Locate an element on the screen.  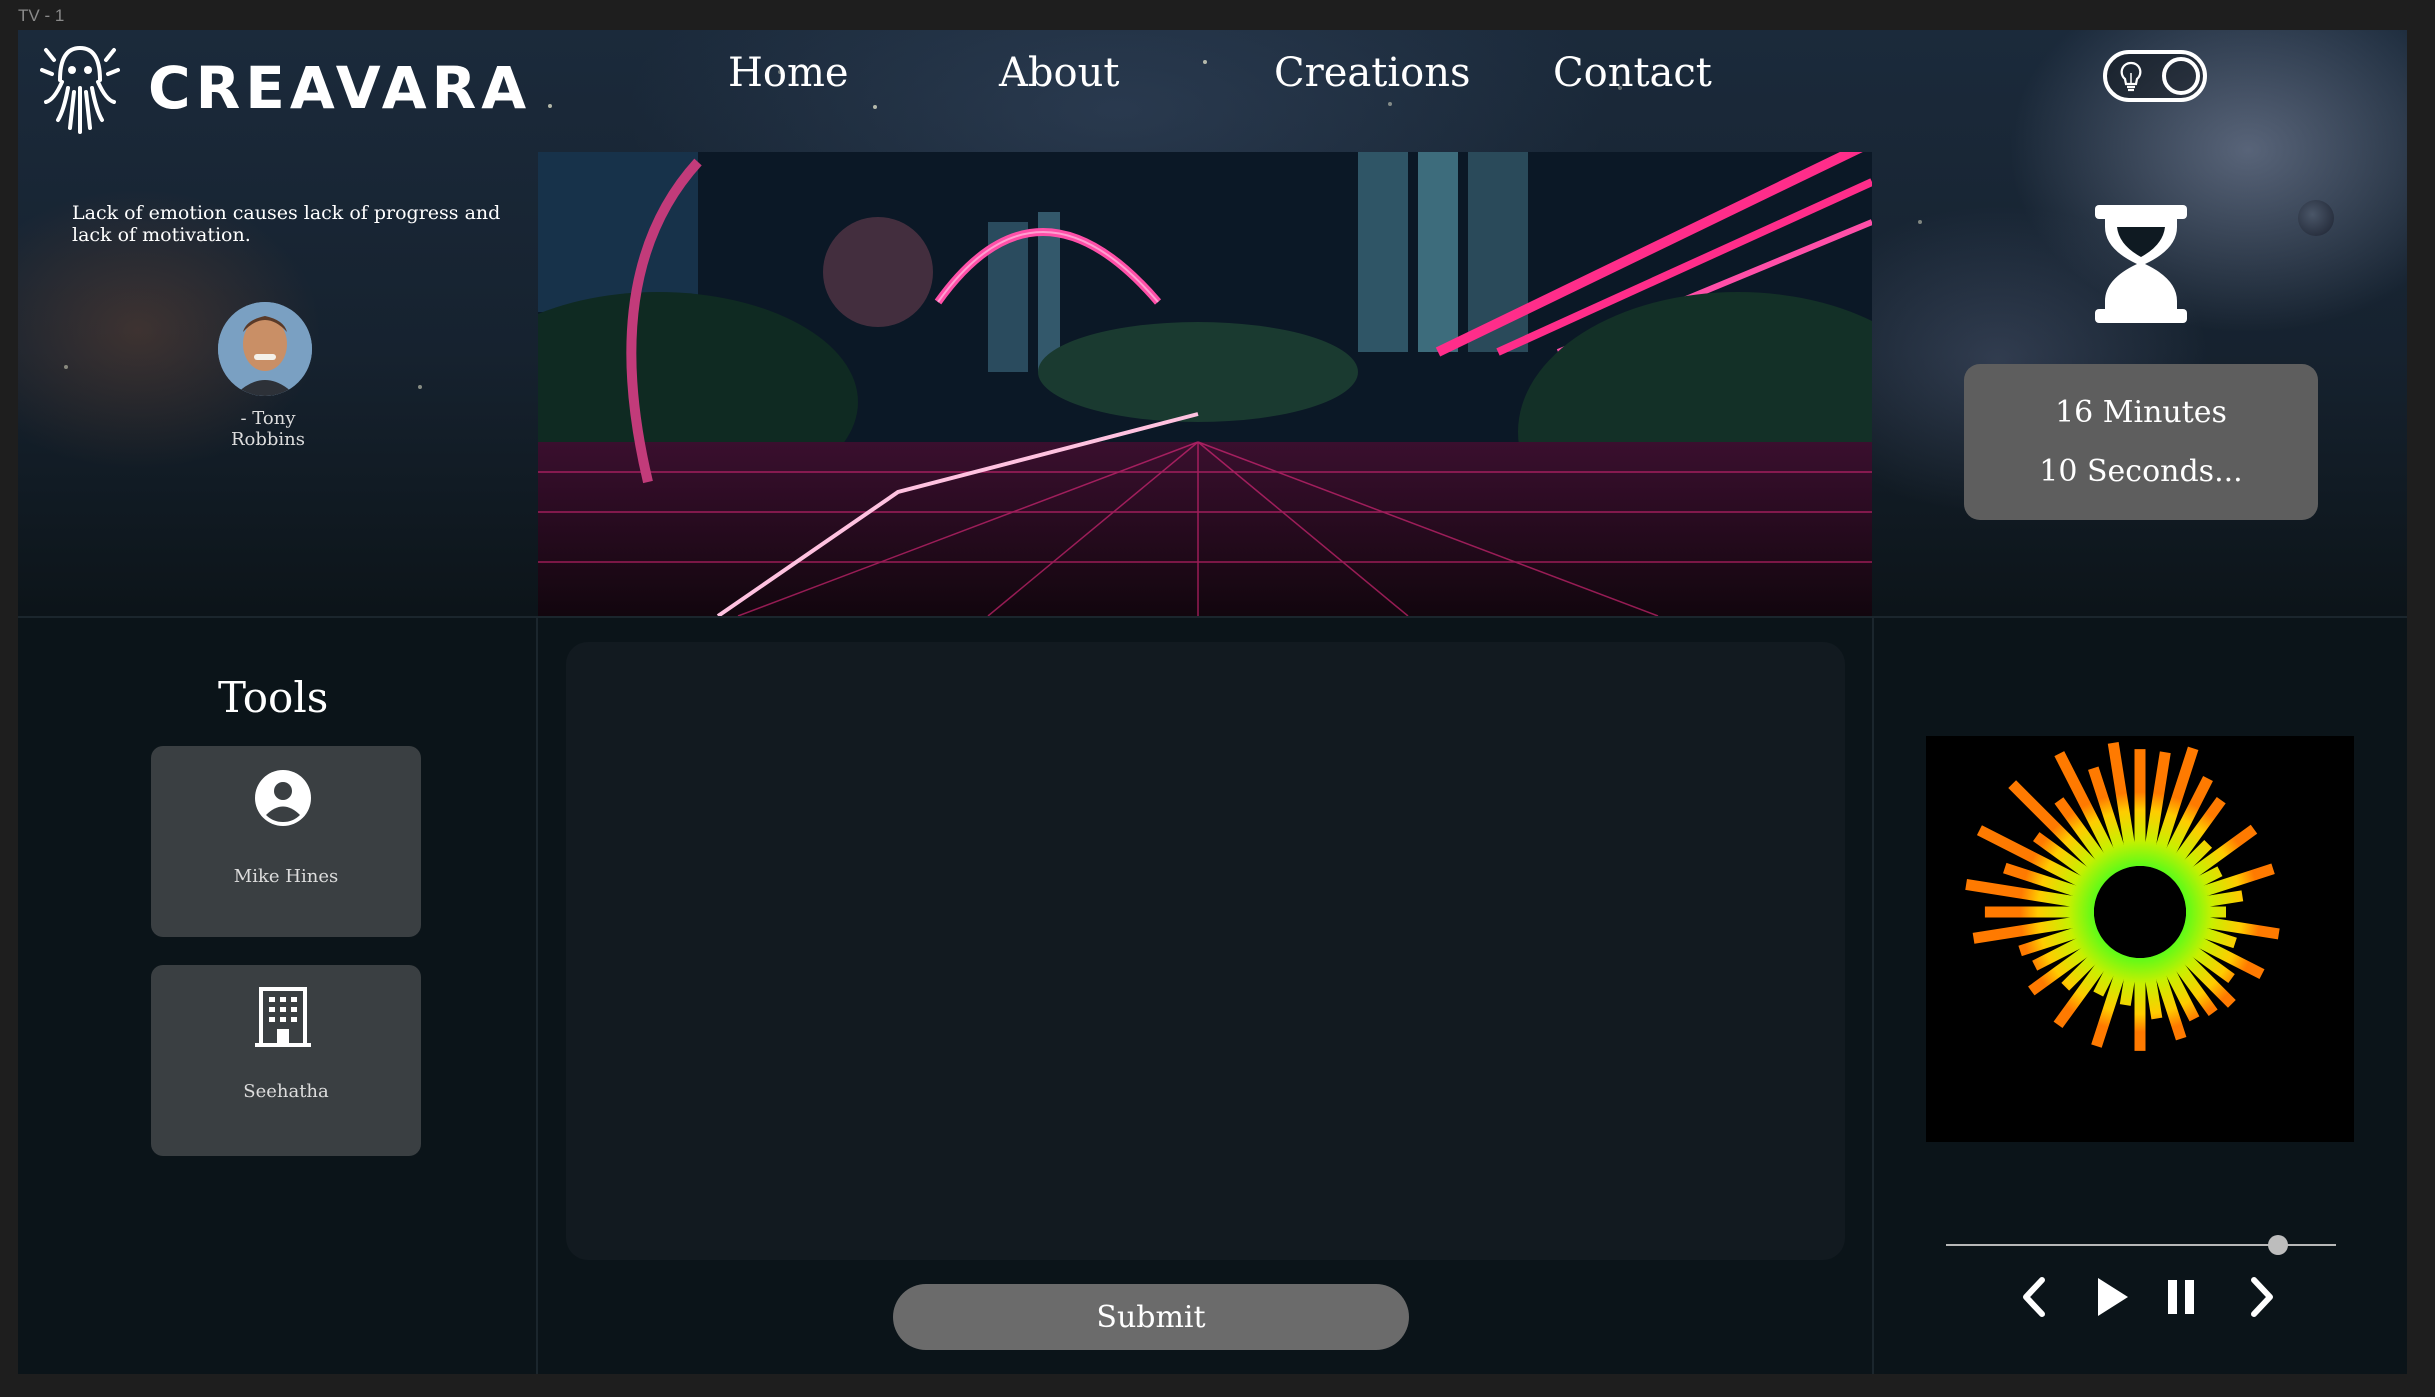
nav-home: Home is located at coordinates (788, 73).